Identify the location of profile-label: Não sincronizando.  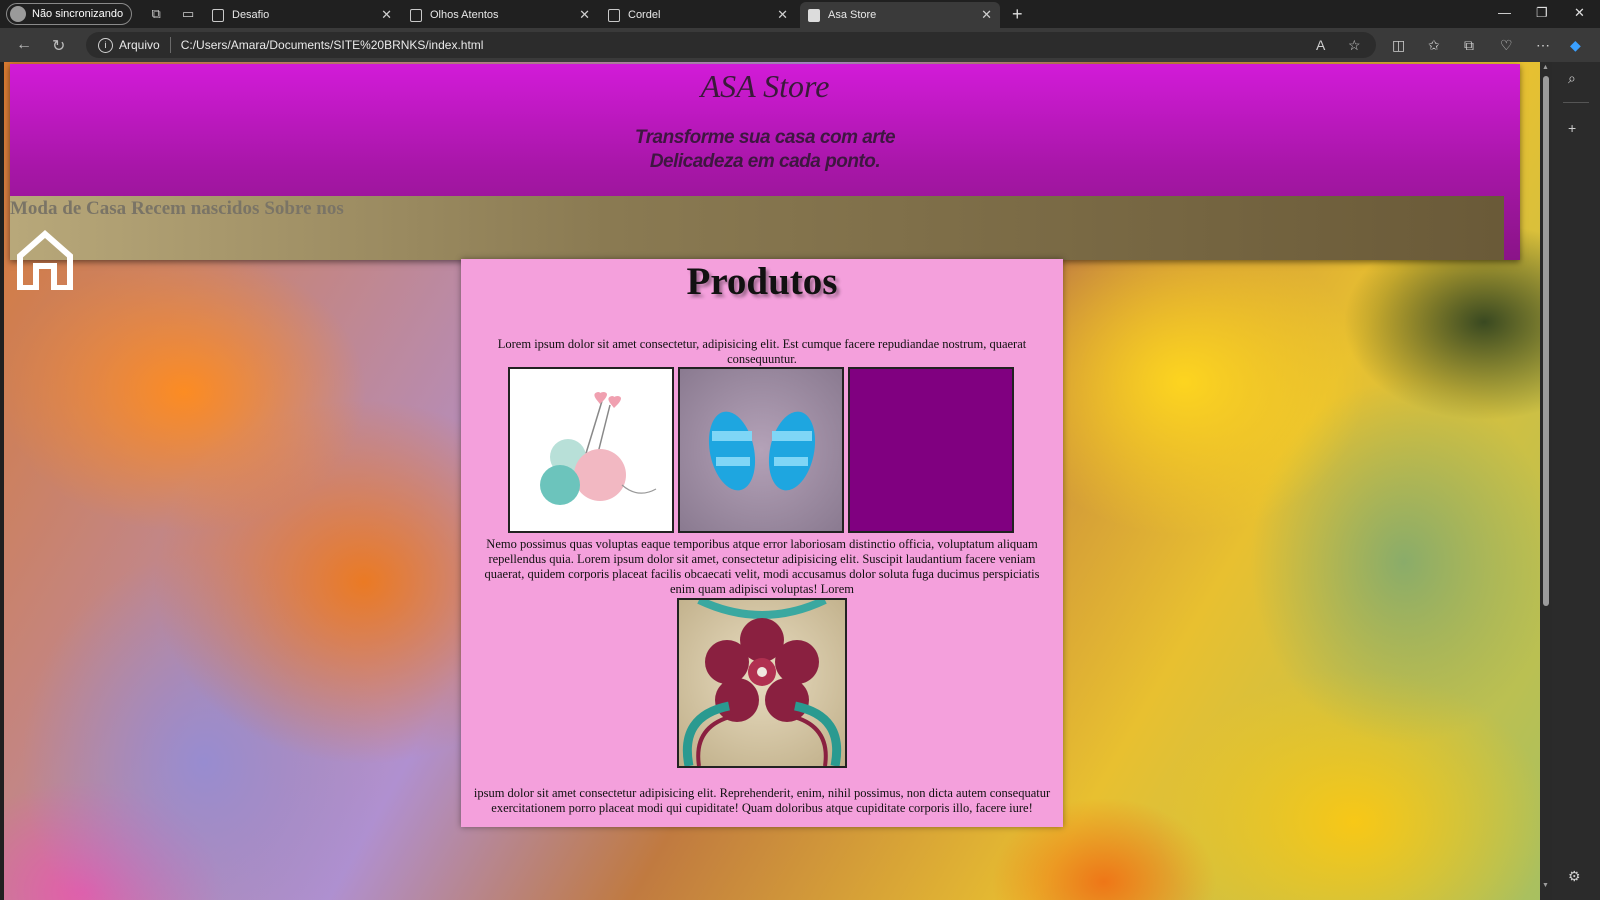
(78, 14).